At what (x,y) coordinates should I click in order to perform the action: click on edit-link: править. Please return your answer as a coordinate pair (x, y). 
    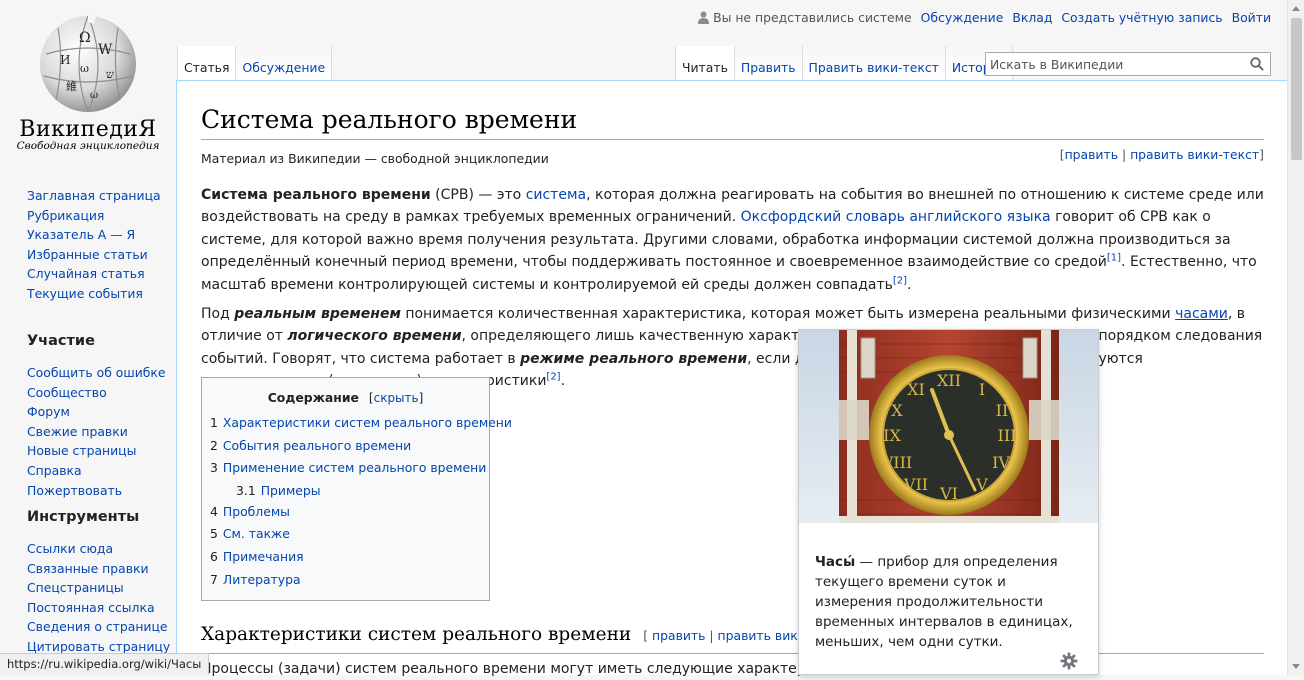
    Looking at the image, I should click on (1091, 154).